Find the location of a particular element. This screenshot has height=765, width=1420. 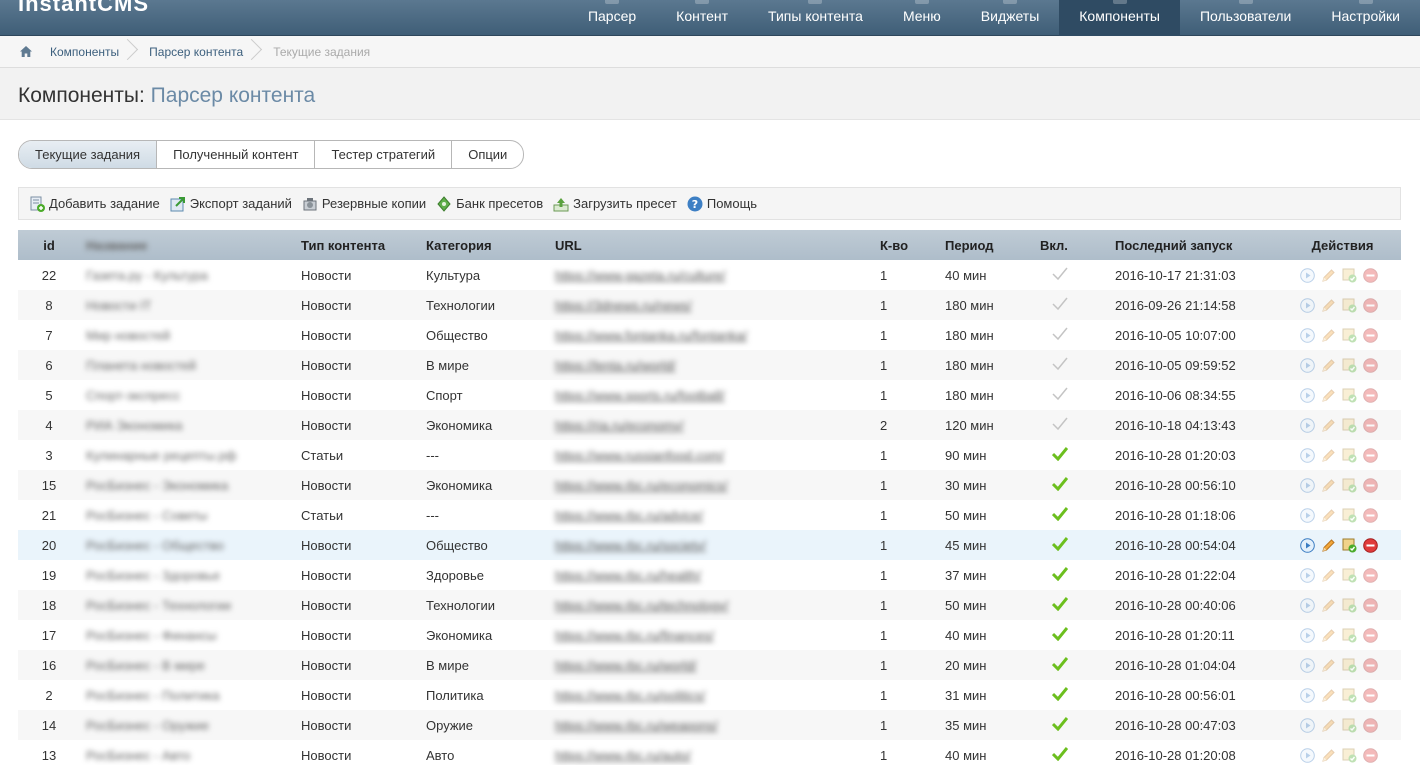

url-link: https://3dnews.ru/news/ is located at coordinates (623, 305).